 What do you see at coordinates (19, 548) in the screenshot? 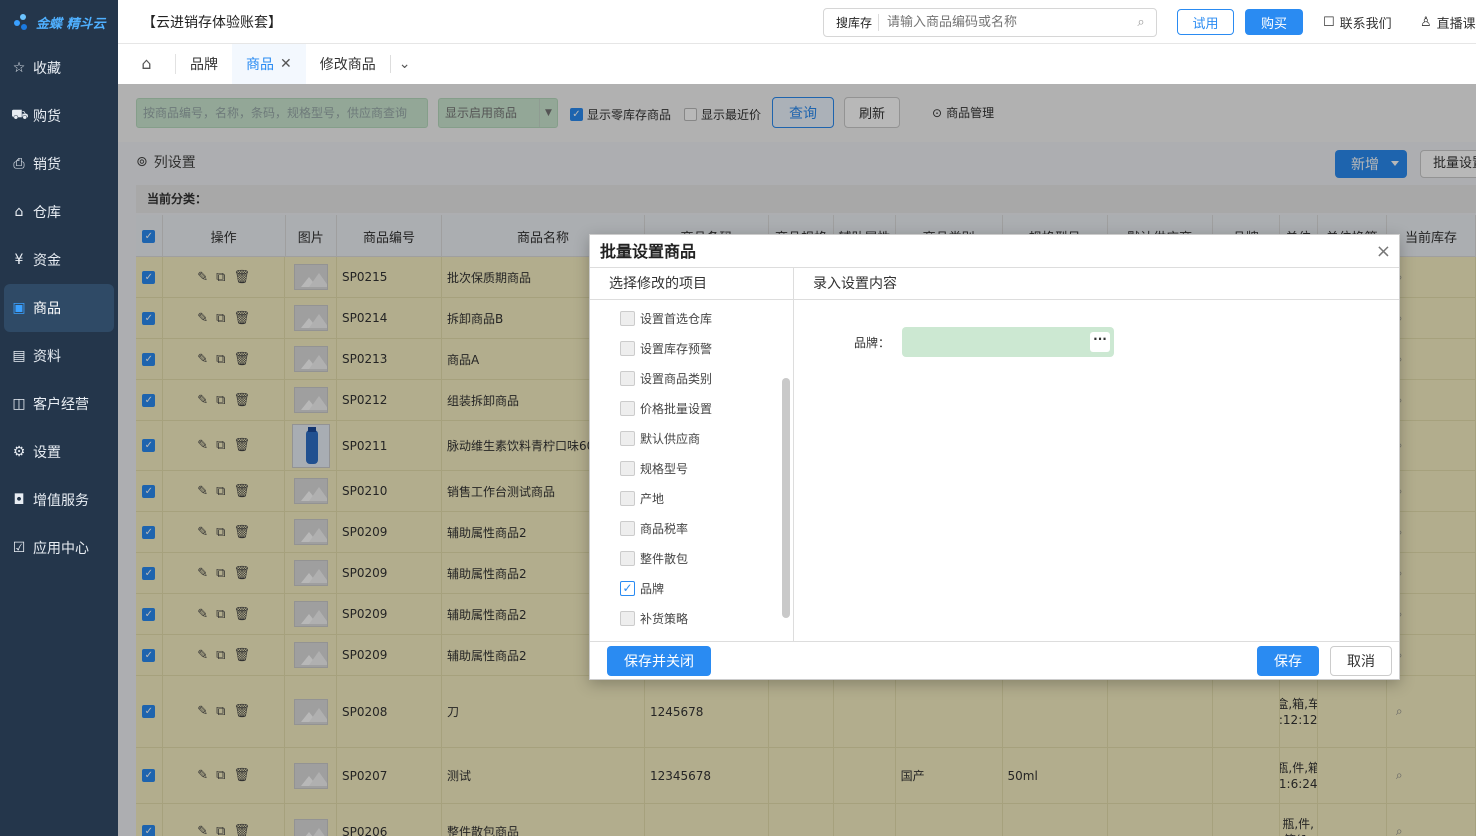
I see `app-center-icon: ☑` at bounding box center [19, 548].